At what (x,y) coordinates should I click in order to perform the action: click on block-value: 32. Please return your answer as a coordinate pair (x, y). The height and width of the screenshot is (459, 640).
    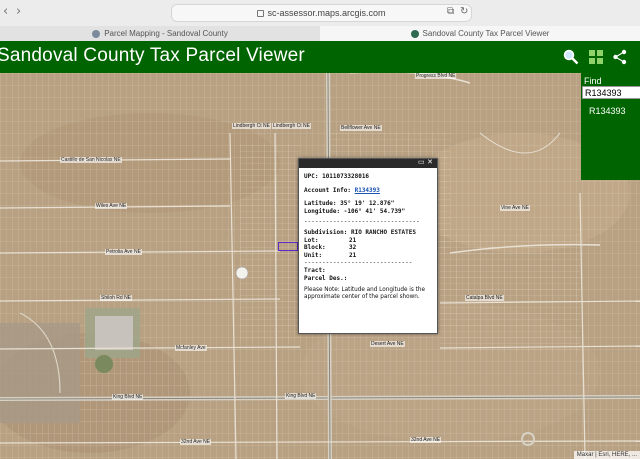
    Looking at the image, I should click on (353, 248).